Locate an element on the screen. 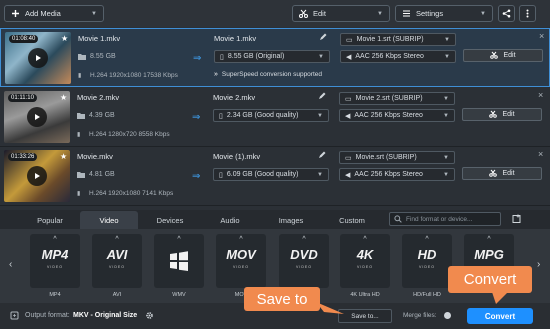 The height and width of the screenshot is (329, 550). folder-icon is located at coordinates (81, 116).